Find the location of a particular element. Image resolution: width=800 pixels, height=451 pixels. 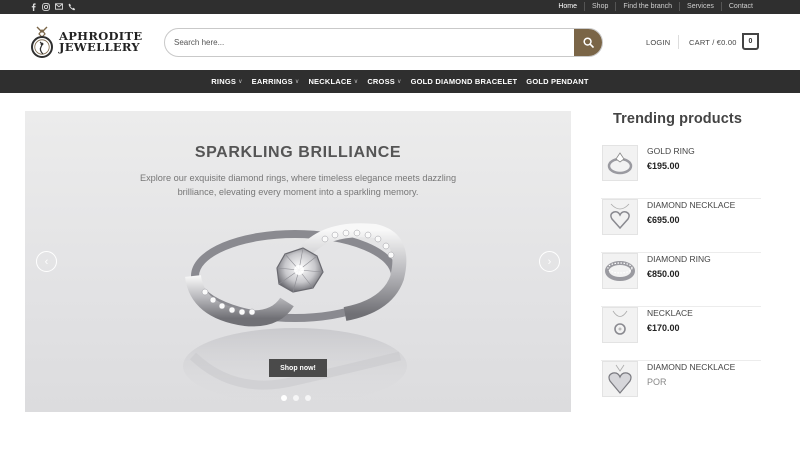

slider-prev-button: ‹ is located at coordinates (46, 261).